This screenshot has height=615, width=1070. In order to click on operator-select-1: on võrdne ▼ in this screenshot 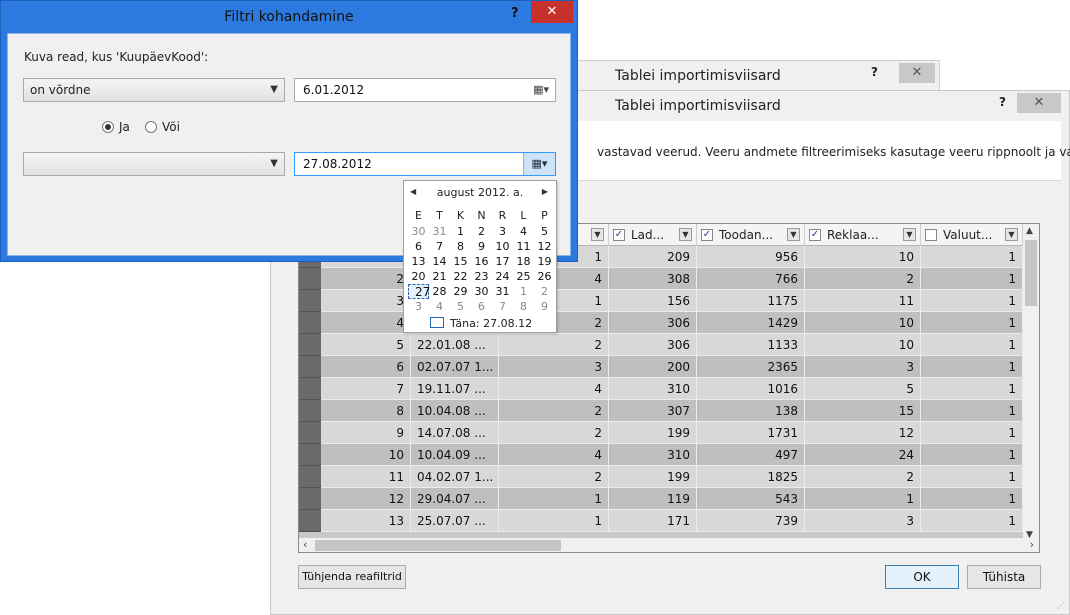, I will do `click(154, 90)`.